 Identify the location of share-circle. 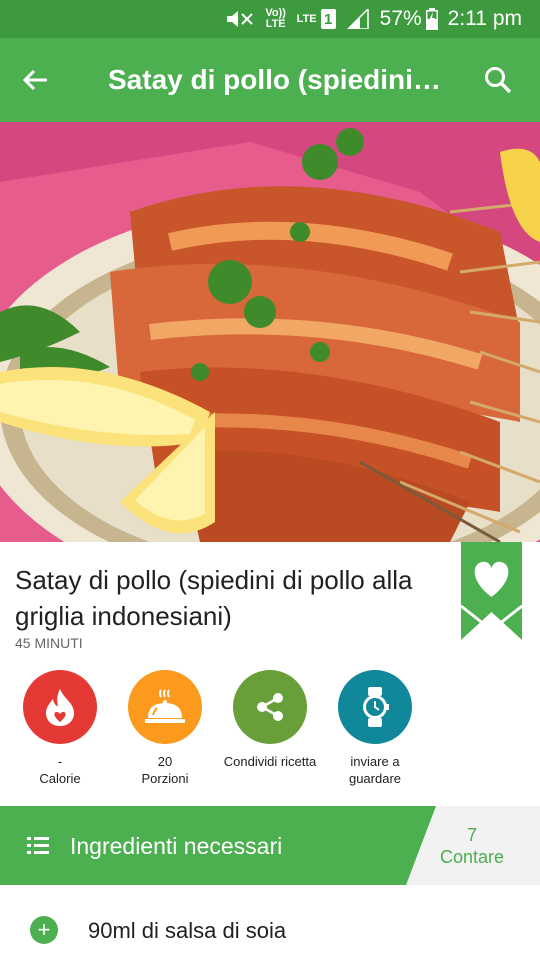
(270, 707).